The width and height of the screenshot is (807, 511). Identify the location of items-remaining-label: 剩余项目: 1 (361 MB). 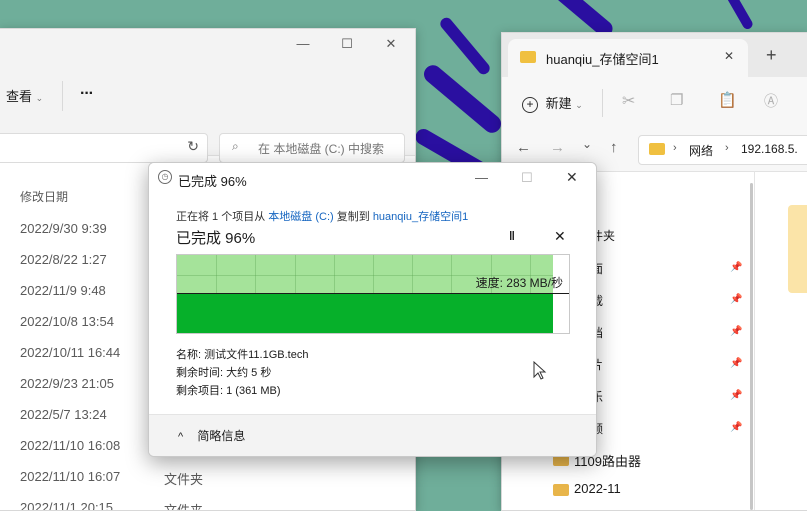
(228, 391).